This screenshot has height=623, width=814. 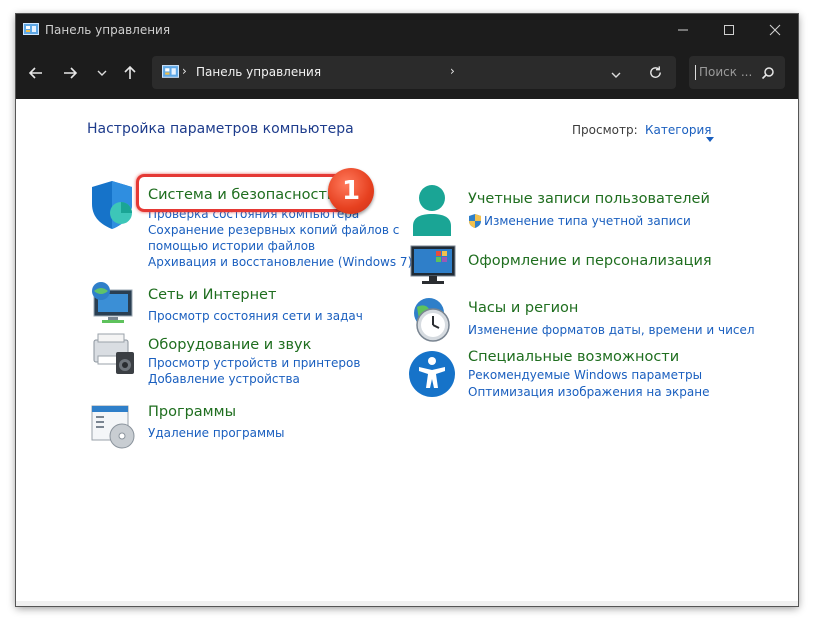 I want to click on programs-disc-icon, so click(x=114, y=429).